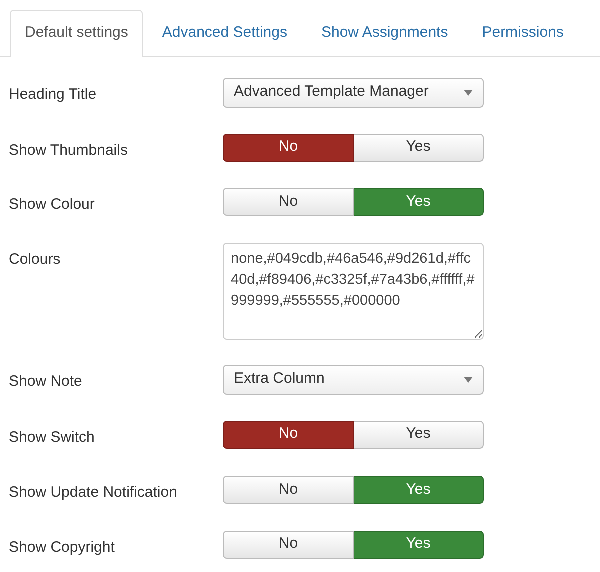 This screenshot has width=600, height=572. What do you see at coordinates (53, 94) in the screenshot?
I see `field-label: Heading Title` at bounding box center [53, 94].